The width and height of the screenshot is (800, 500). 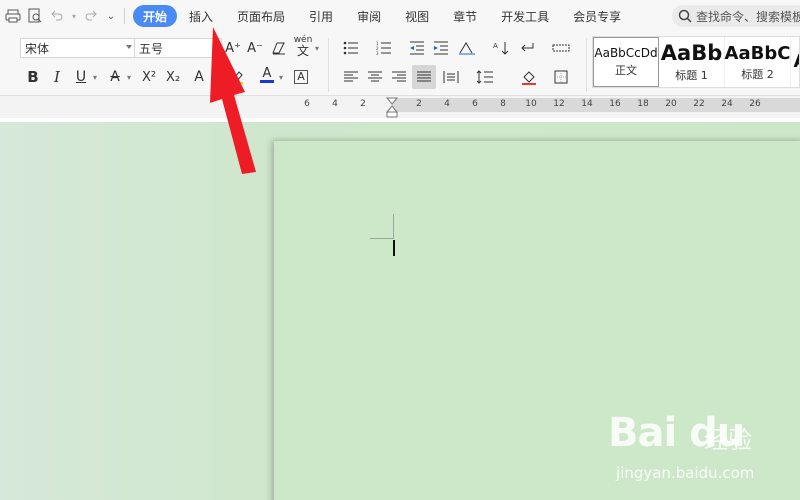 I want to click on undo-dropdown-icon: ▾, so click(x=74, y=16).